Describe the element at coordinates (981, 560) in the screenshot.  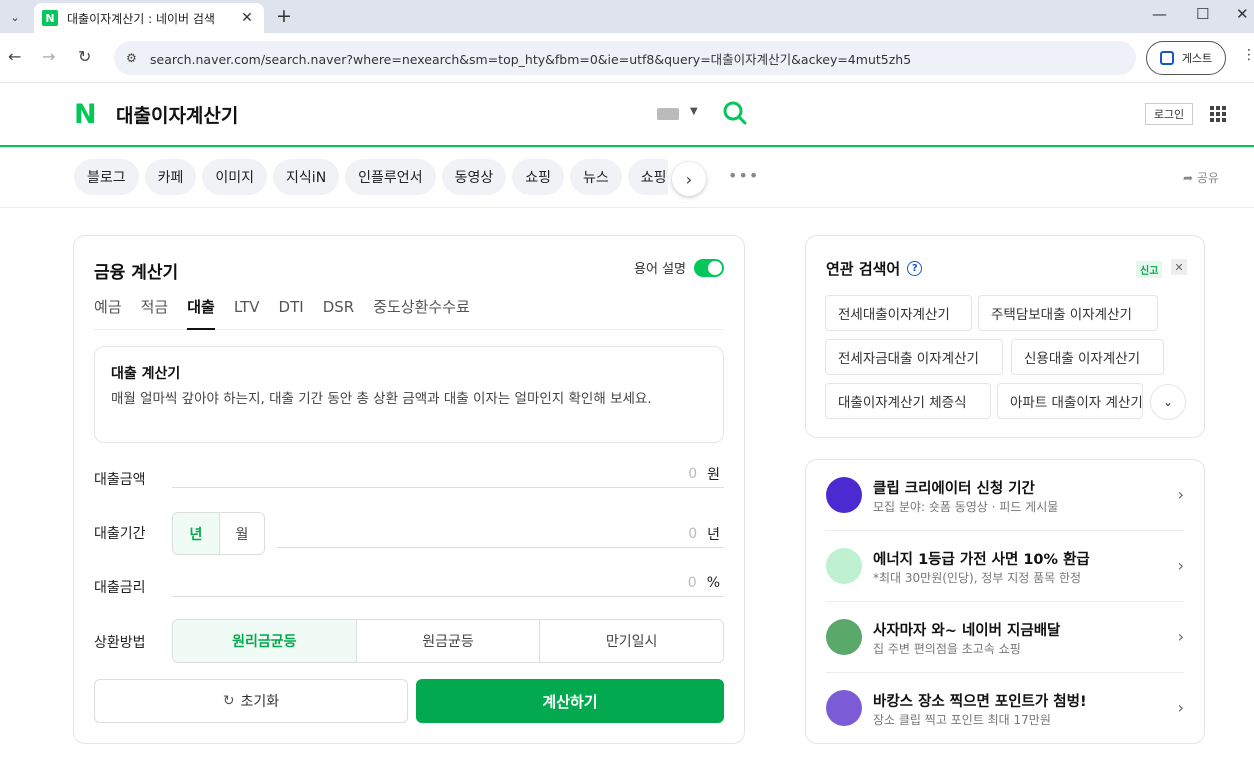
I see `promo-title: 에너지 1등급 가전 사면 10% 환급` at that location.